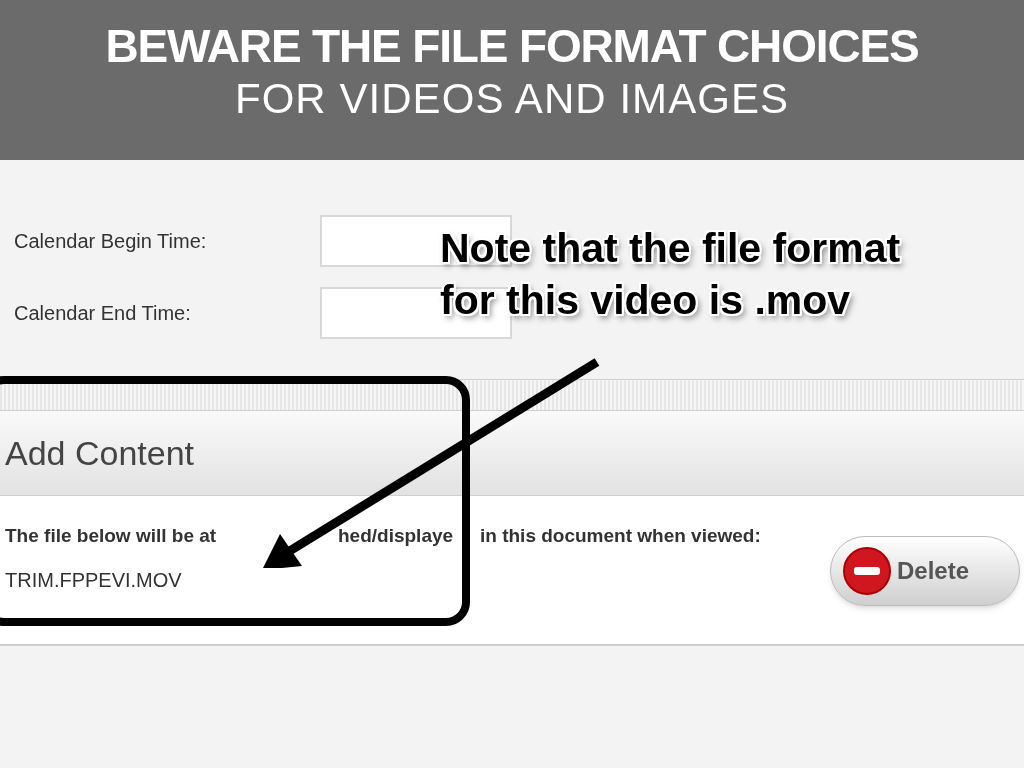 The height and width of the screenshot is (768, 1024). What do you see at coordinates (110, 241) in the screenshot?
I see `field-label: Calendar Begin Time:` at bounding box center [110, 241].